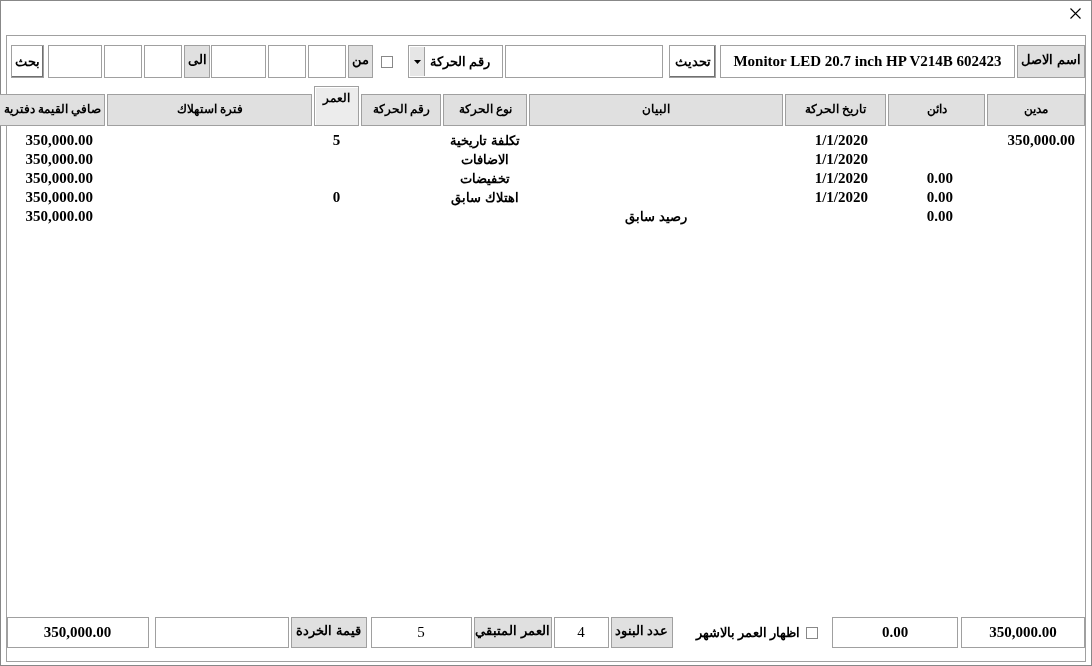 This screenshot has height=666, width=1092. Describe the element at coordinates (485, 197) in the screenshot. I see `table-cell: اهتلاك سابق` at that location.